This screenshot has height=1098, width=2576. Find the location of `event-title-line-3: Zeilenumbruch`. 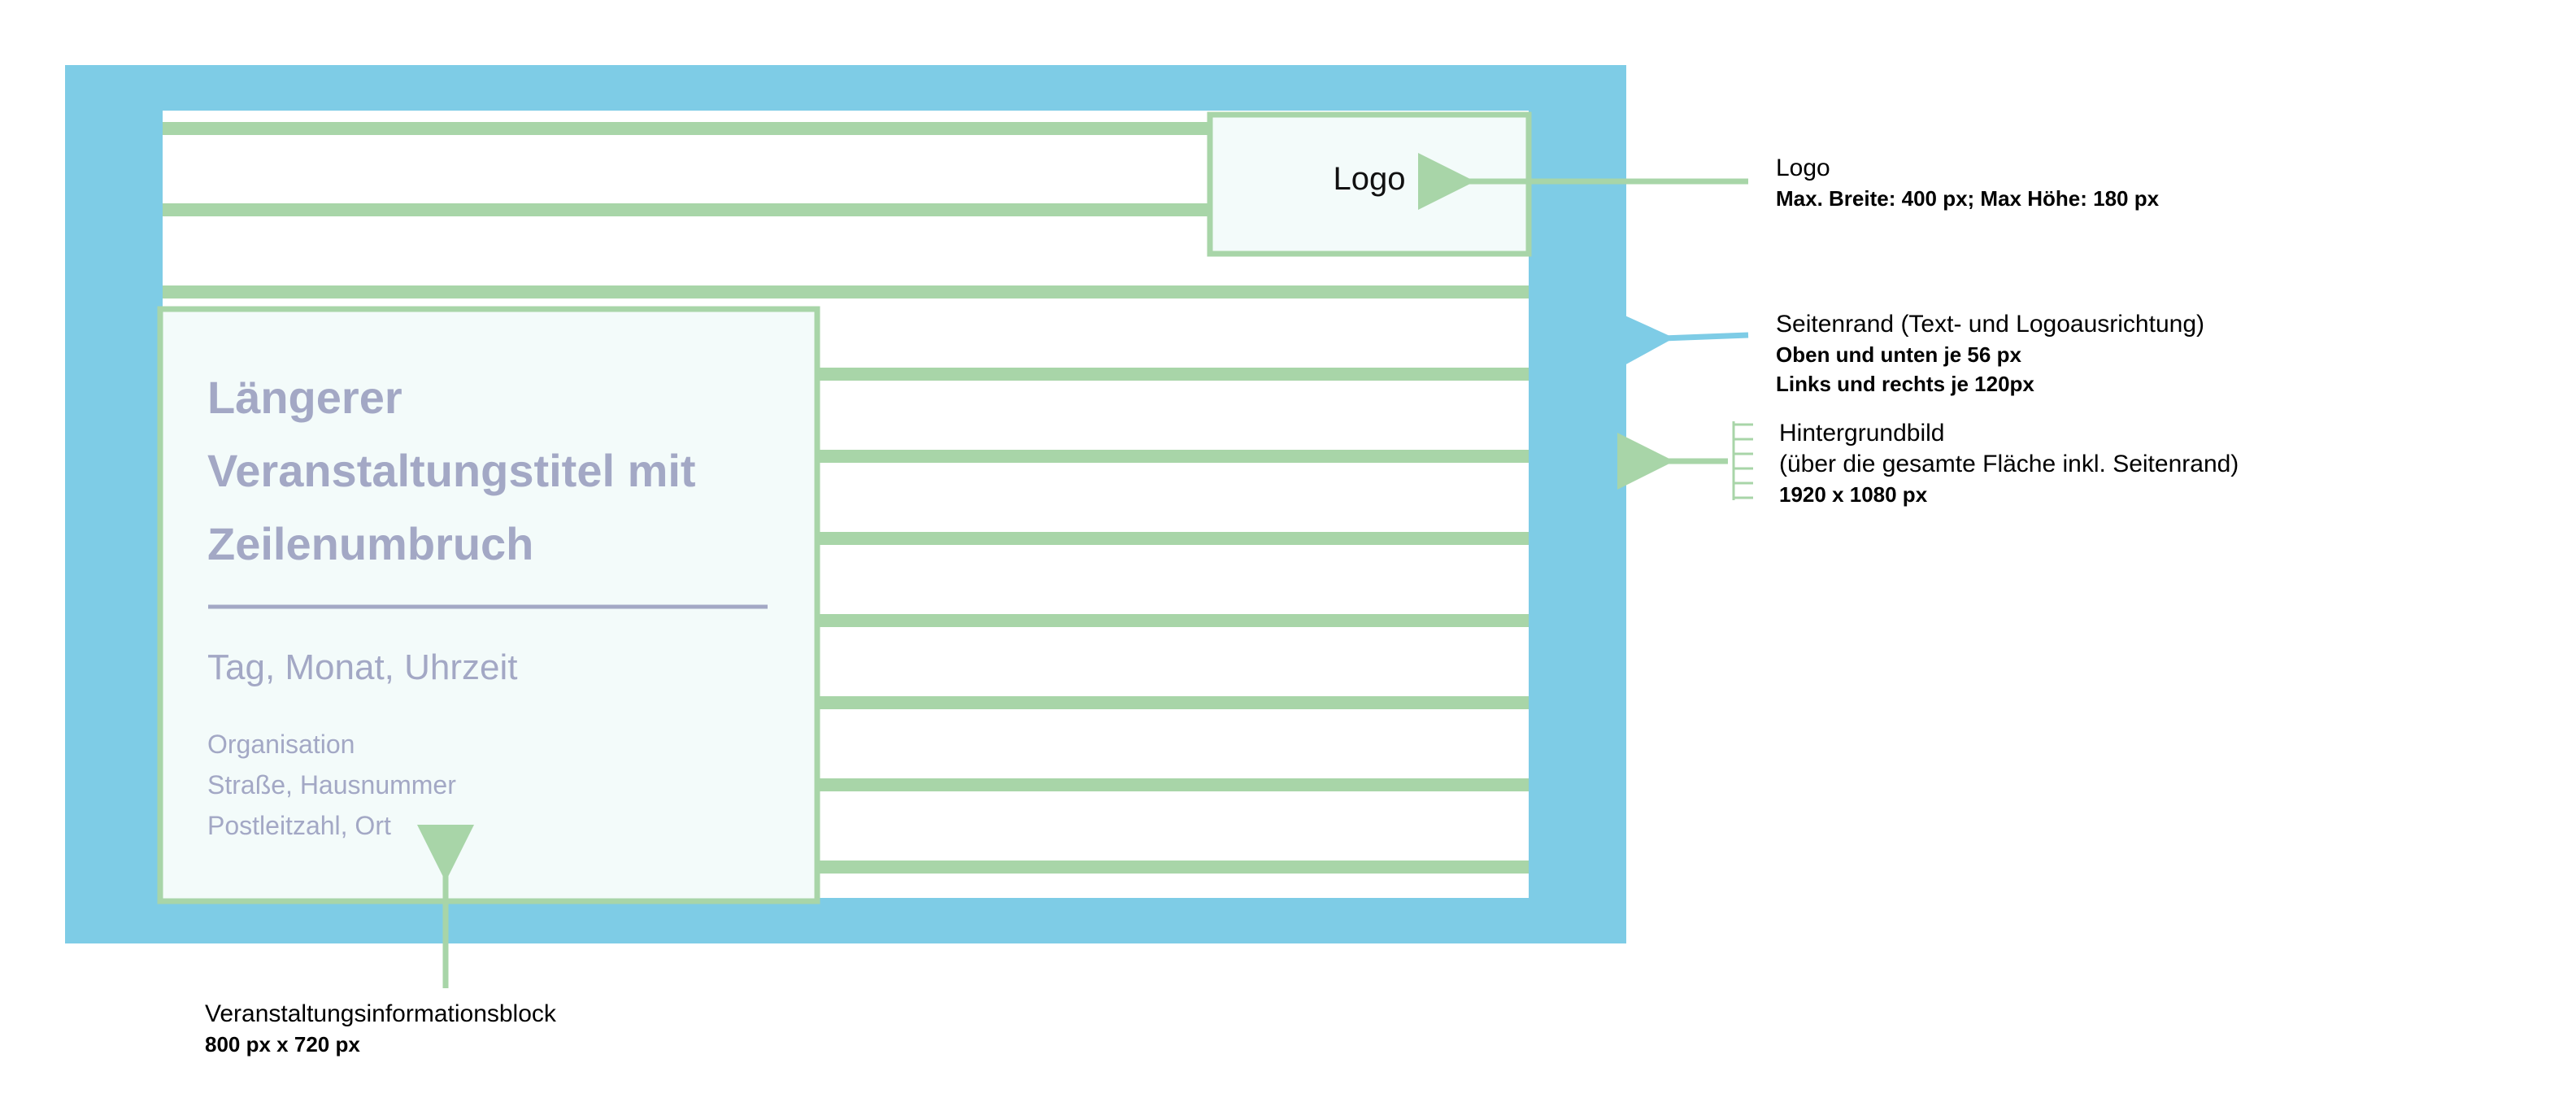

event-title-line-3: Zeilenumbruch is located at coordinates (371, 543).